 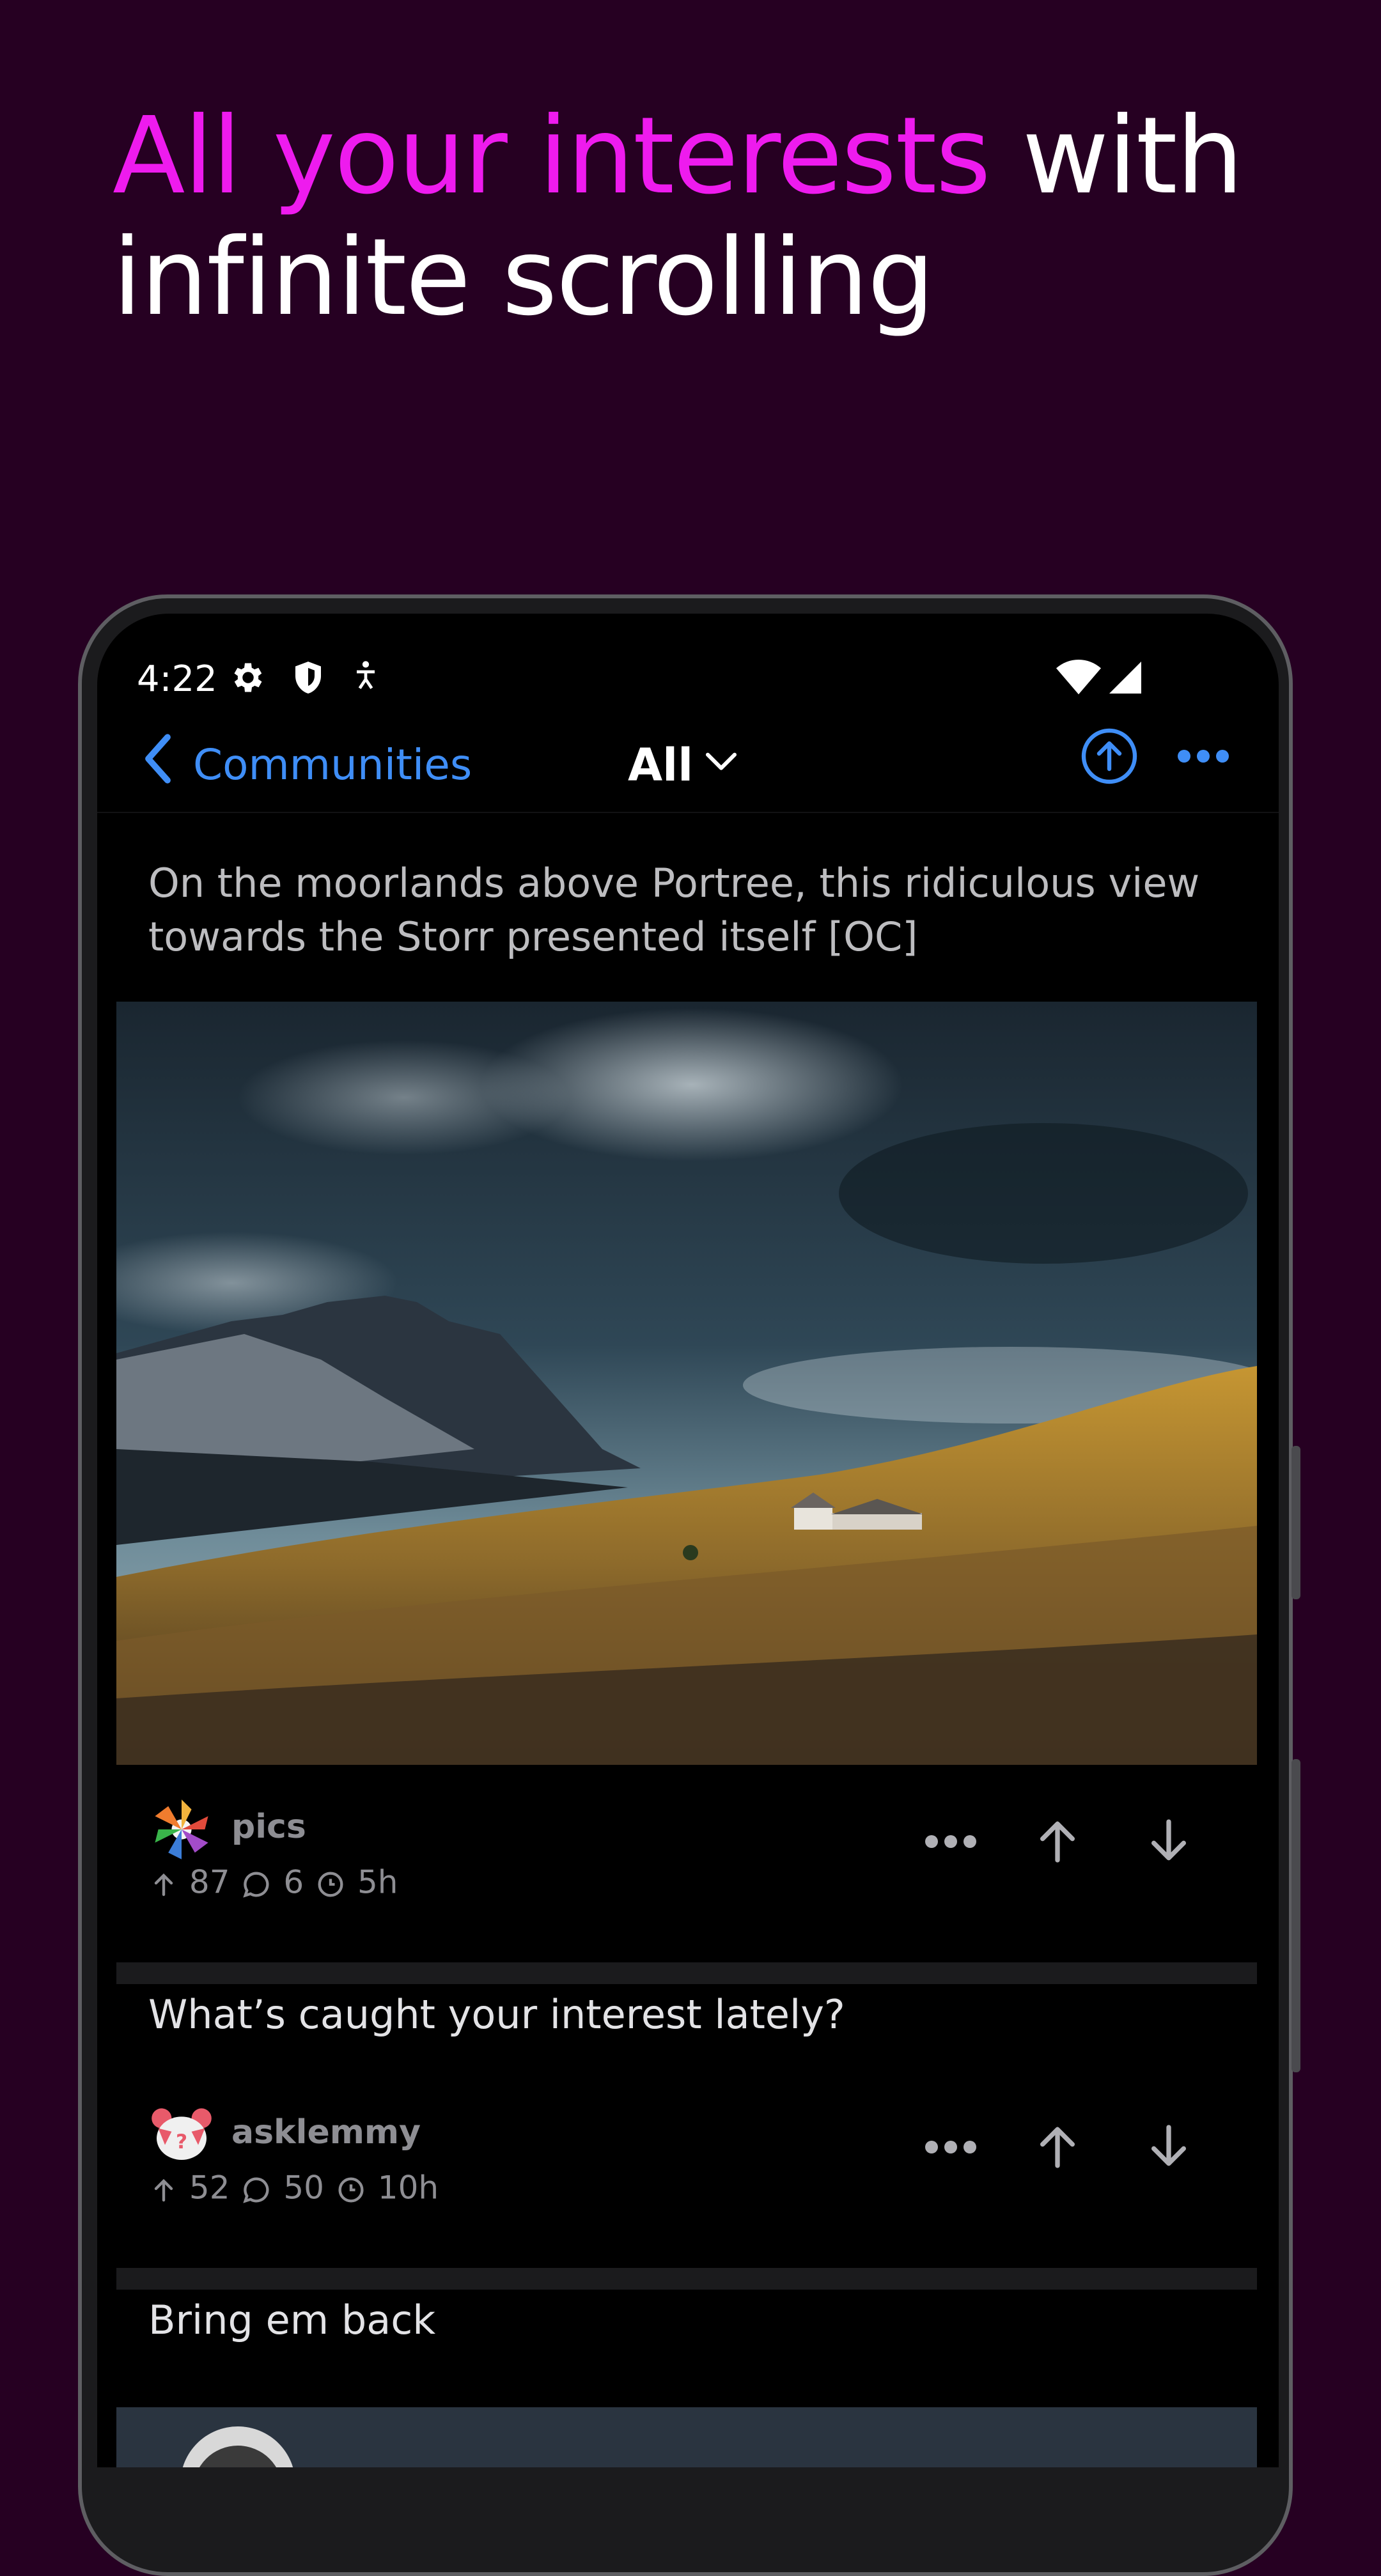 What do you see at coordinates (209, 1882) in the screenshot?
I see `score: 87` at bounding box center [209, 1882].